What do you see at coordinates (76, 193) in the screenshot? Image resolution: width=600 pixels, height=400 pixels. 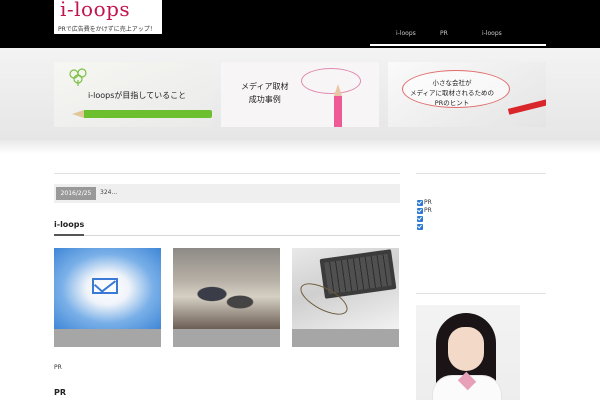 I see `news-date-badge: 2016/2/25` at bounding box center [76, 193].